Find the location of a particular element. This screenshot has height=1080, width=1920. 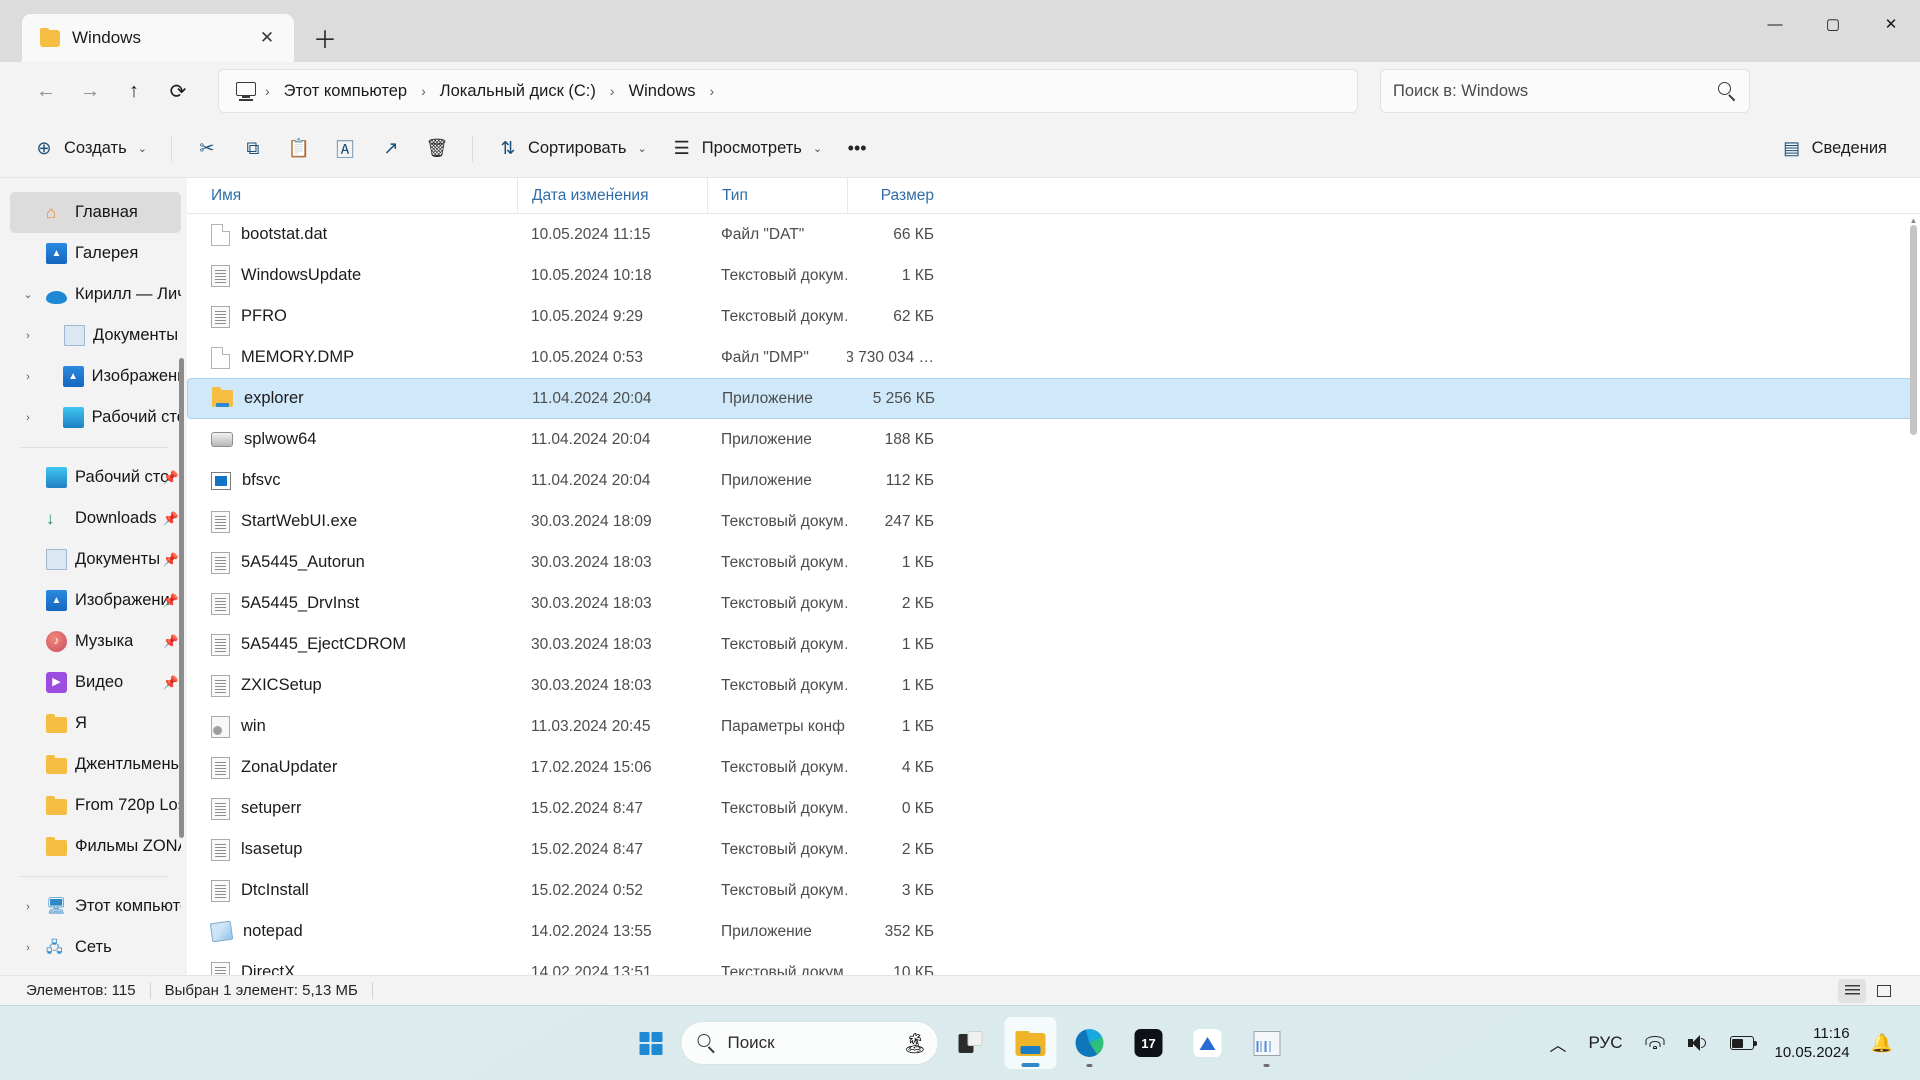

taskbar-search-box: Поиск 🏝 is located at coordinates (809, 1043).